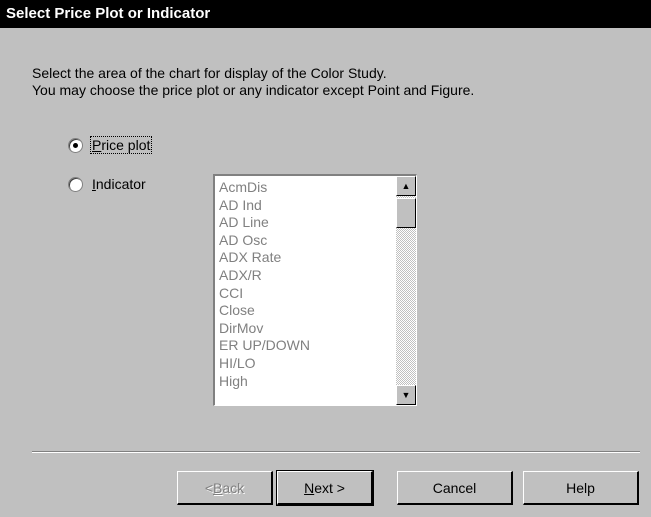  What do you see at coordinates (121, 145) in the screenshot?
I see `price-plot-label: Price plot` at bounding box center [121, 145].